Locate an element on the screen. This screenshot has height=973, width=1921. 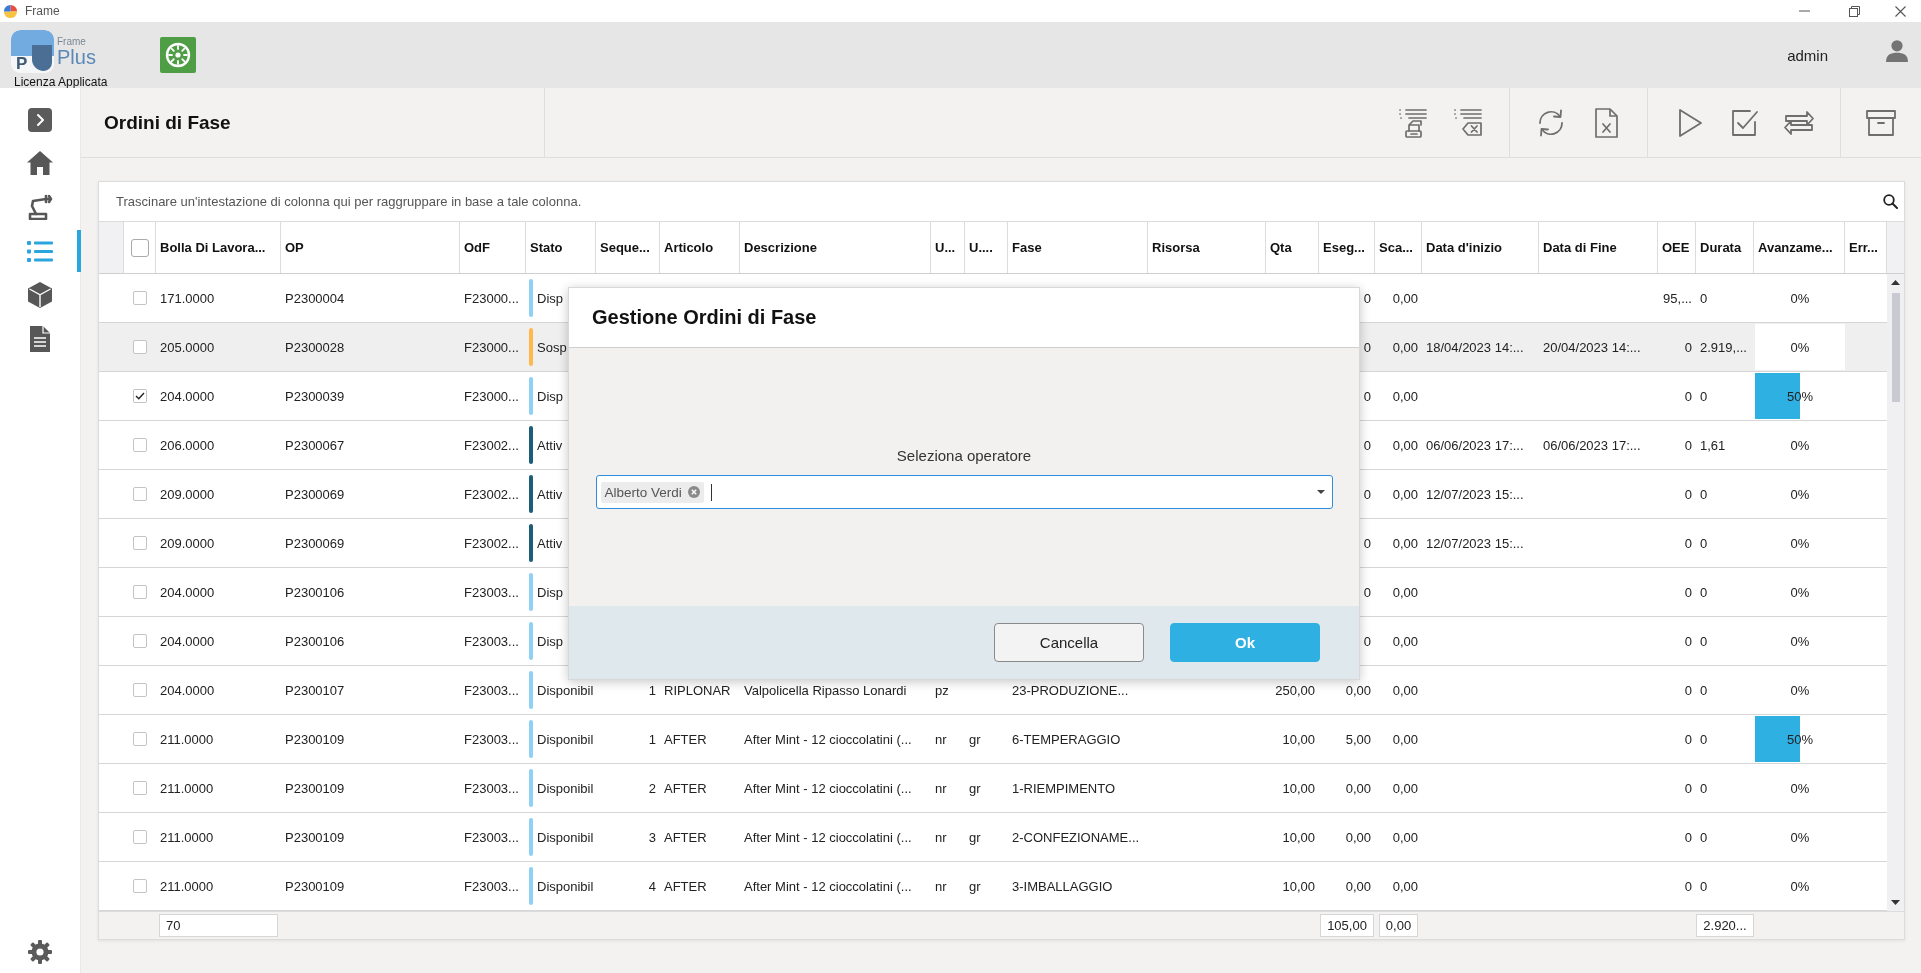
settings-icon is located at coordinates (40, 952).